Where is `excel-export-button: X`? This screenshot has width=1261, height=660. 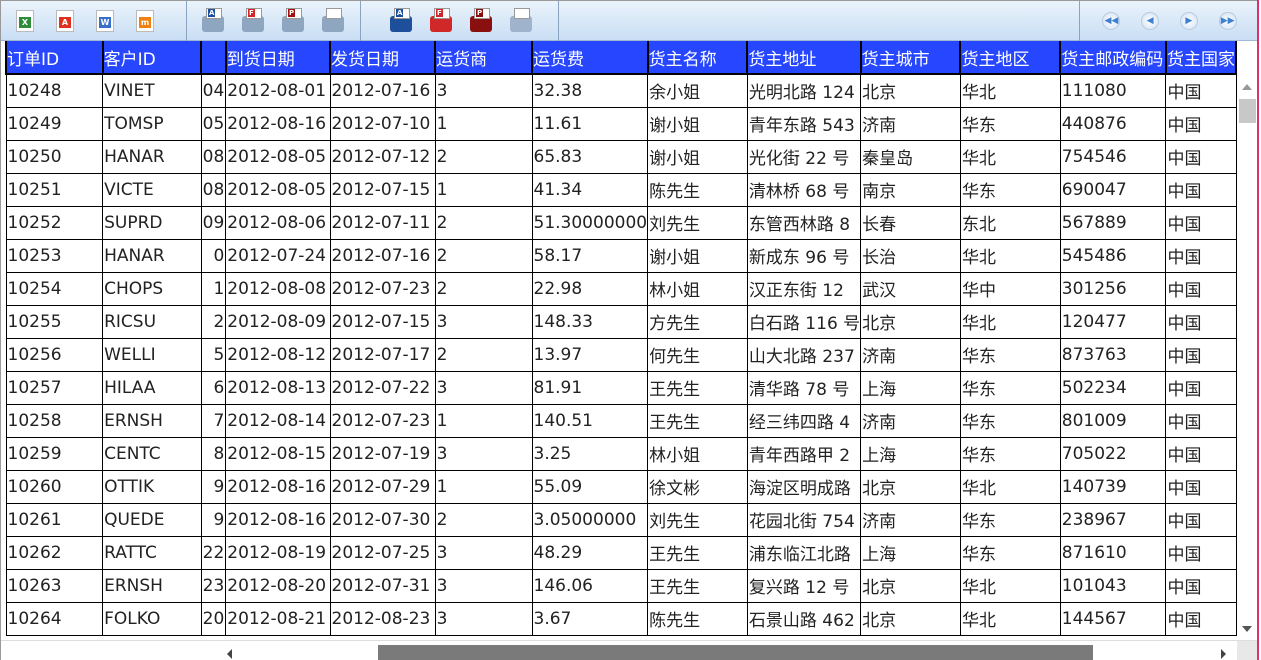
excel-export-button: X is located at coordinates (25, 21).